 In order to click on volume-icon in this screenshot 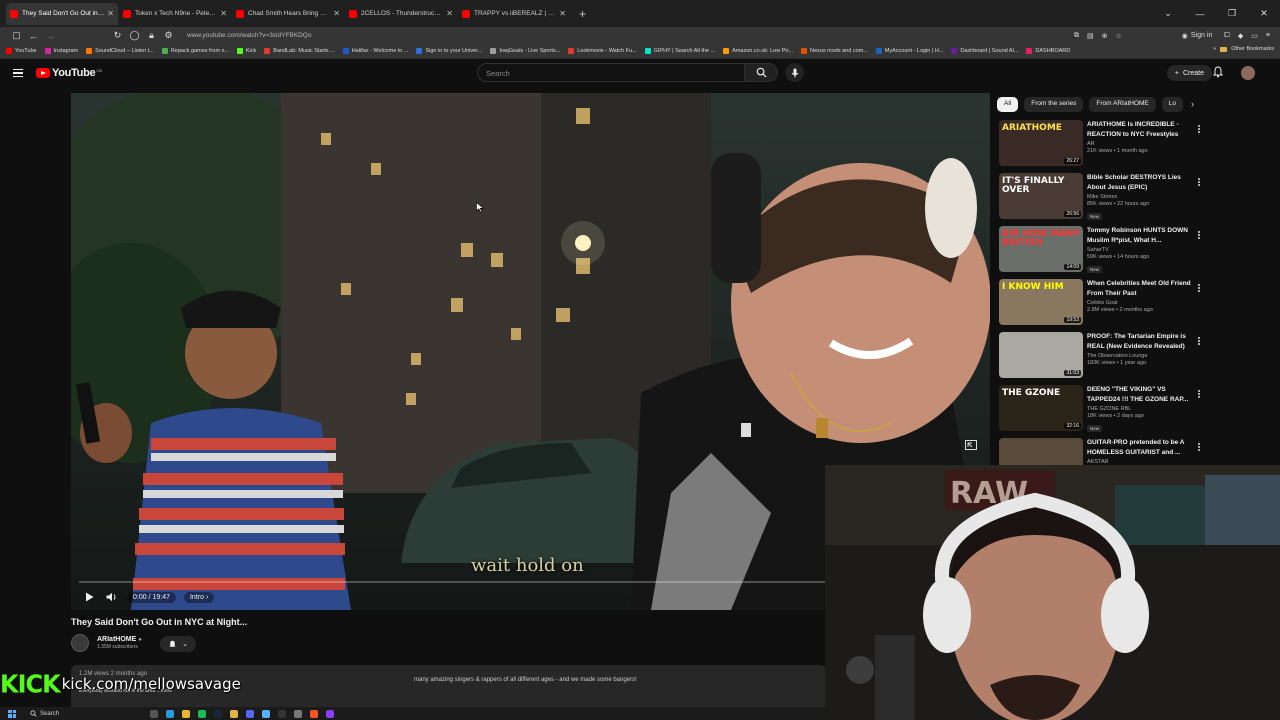, I will do `click(111, 597)`.